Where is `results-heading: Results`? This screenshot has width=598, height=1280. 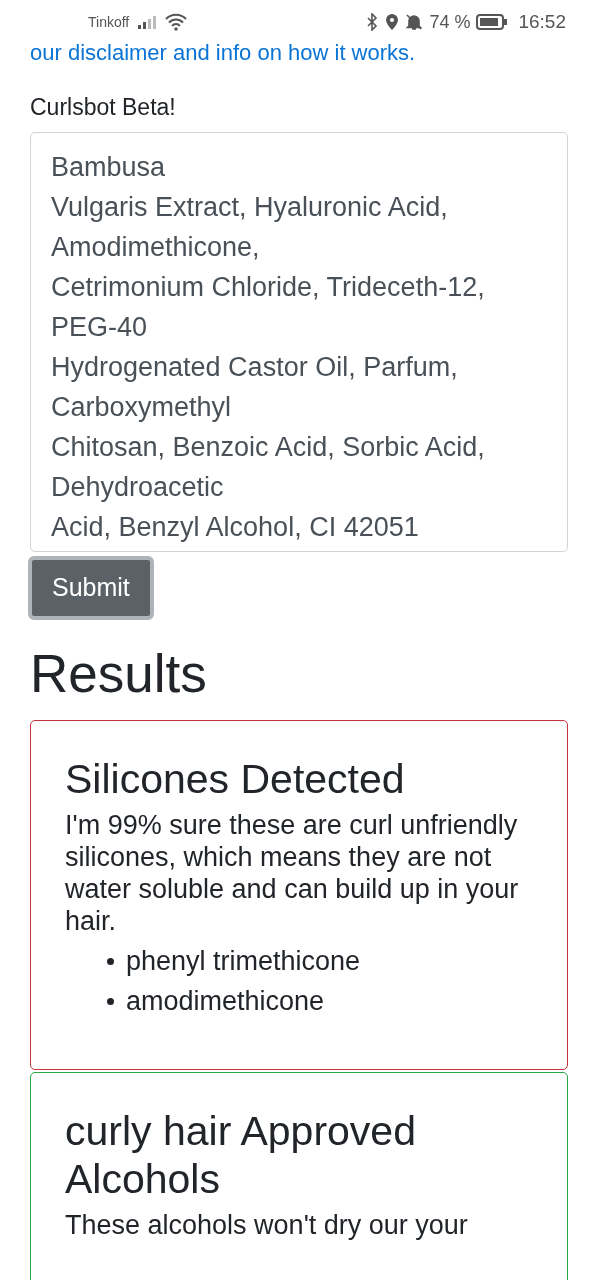 results-heading: Results is located at coordinates (119, 674).